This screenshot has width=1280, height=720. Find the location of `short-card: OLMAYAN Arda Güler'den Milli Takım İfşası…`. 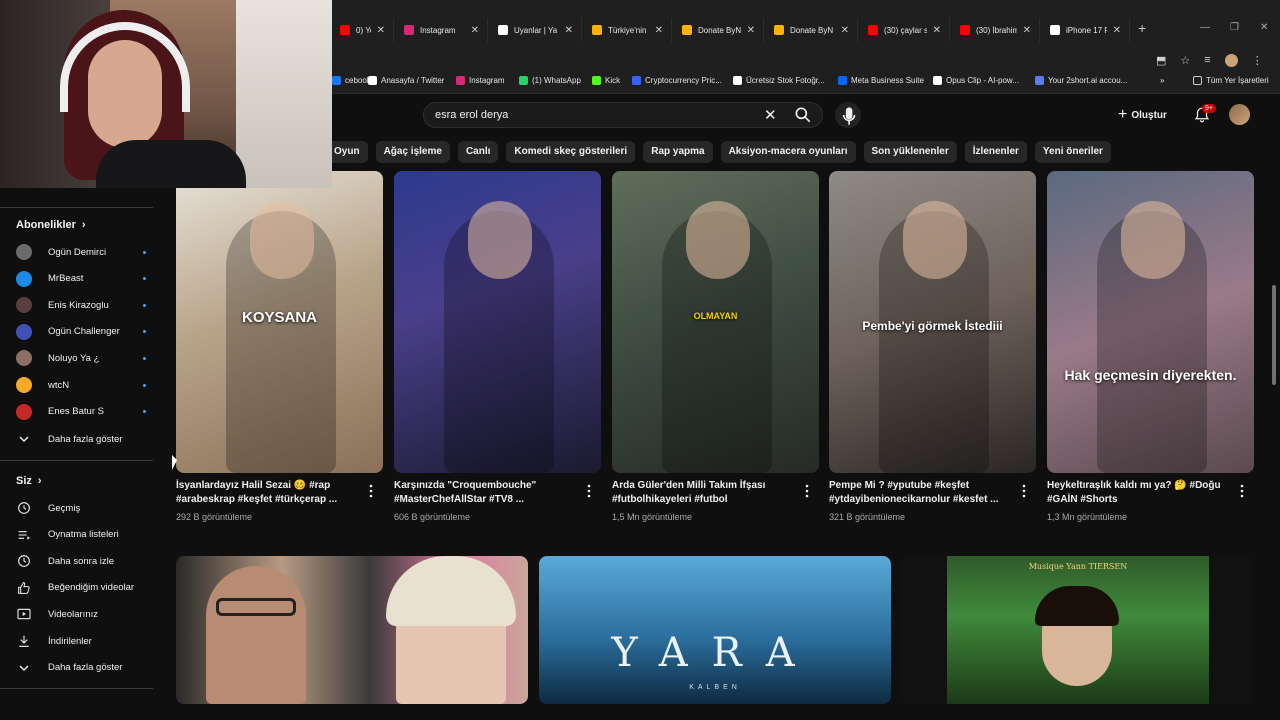

short-card: OLMAYAN Arda Güler'den Milli Takım İfşası… is located at coordinates (715, 346).